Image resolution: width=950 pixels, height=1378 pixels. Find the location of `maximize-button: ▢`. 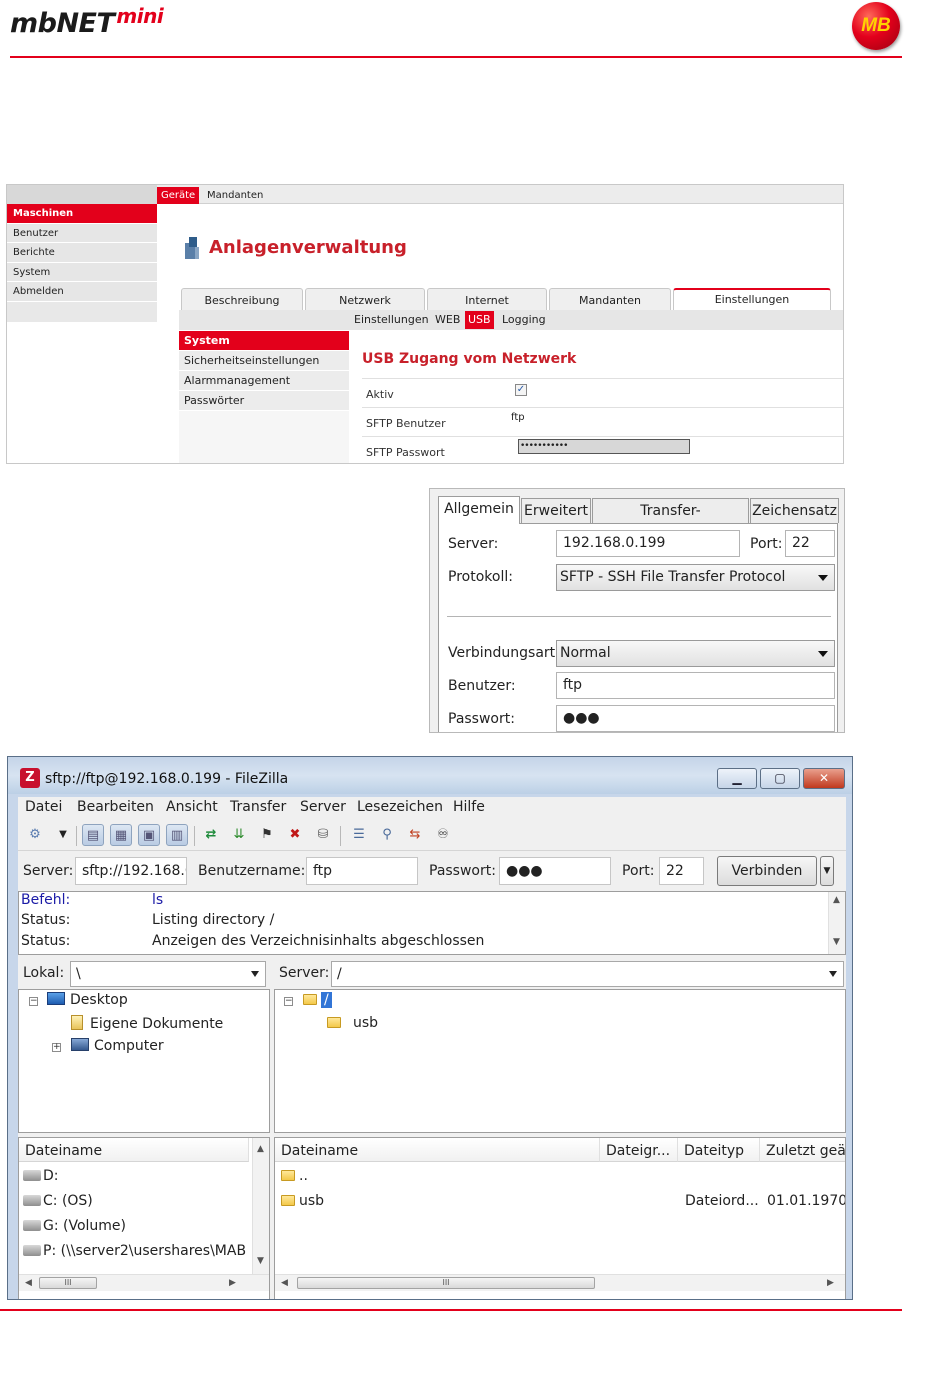

maximize-button: ▢ is located at coordinates (780, 778).